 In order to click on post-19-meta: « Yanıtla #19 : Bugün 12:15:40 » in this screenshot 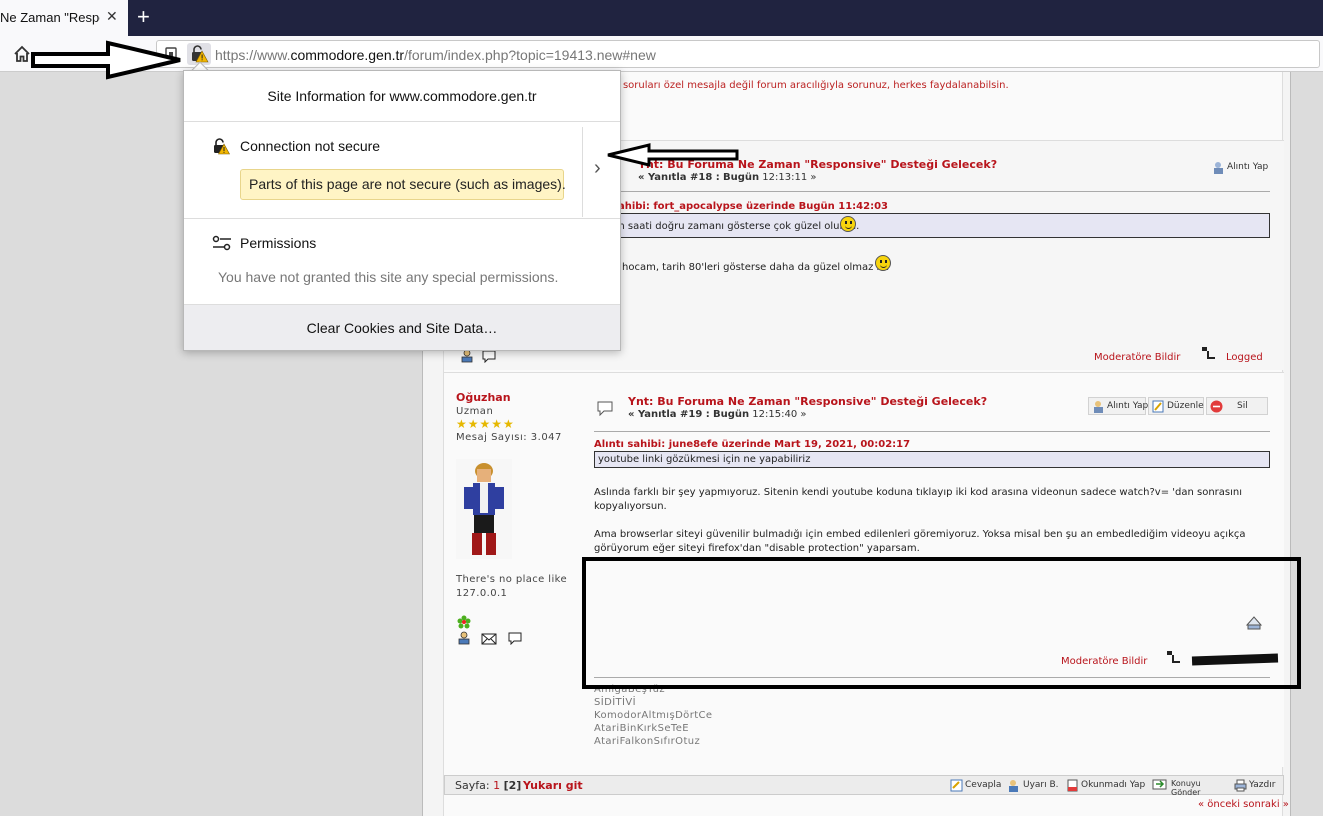, I will do `click(717, 414)`.